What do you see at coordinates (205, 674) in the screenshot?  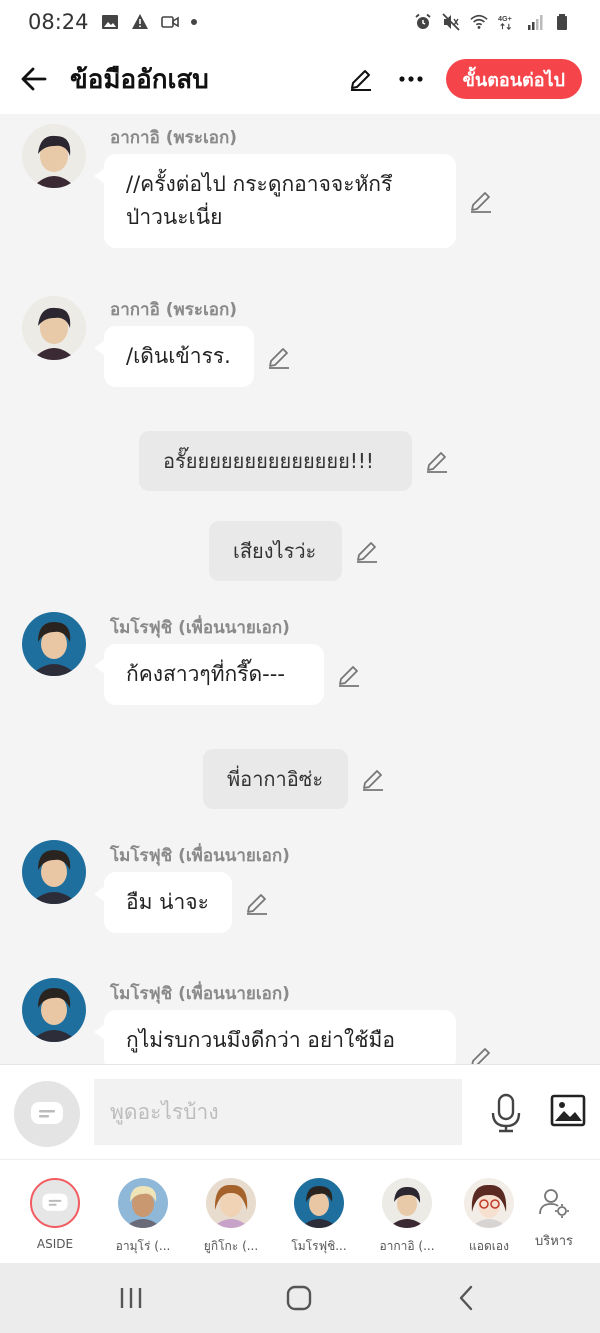 I see `message-line: ก้คงสาวๆที่กรี๊ด---` at bounding box center [205, 674].